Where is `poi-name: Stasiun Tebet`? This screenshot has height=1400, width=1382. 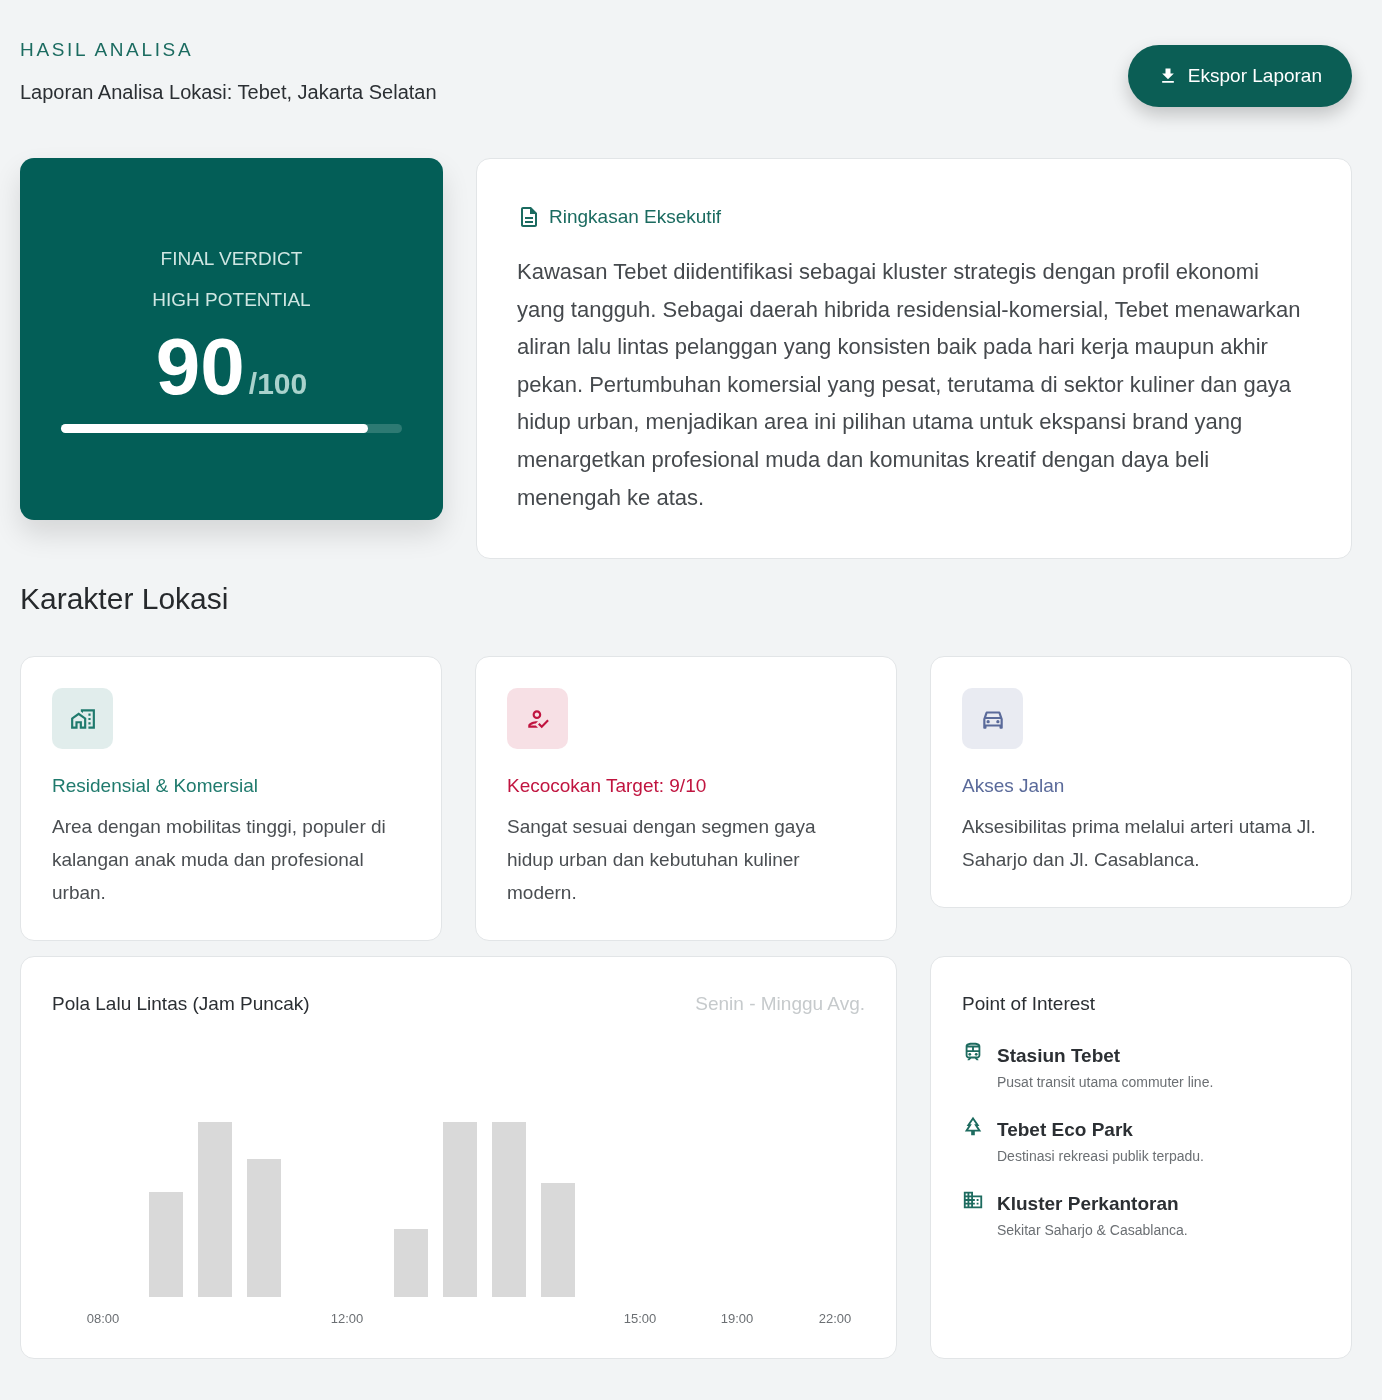 poi-name: Stasiun Tebet is located at coordinates (1059, 1056).